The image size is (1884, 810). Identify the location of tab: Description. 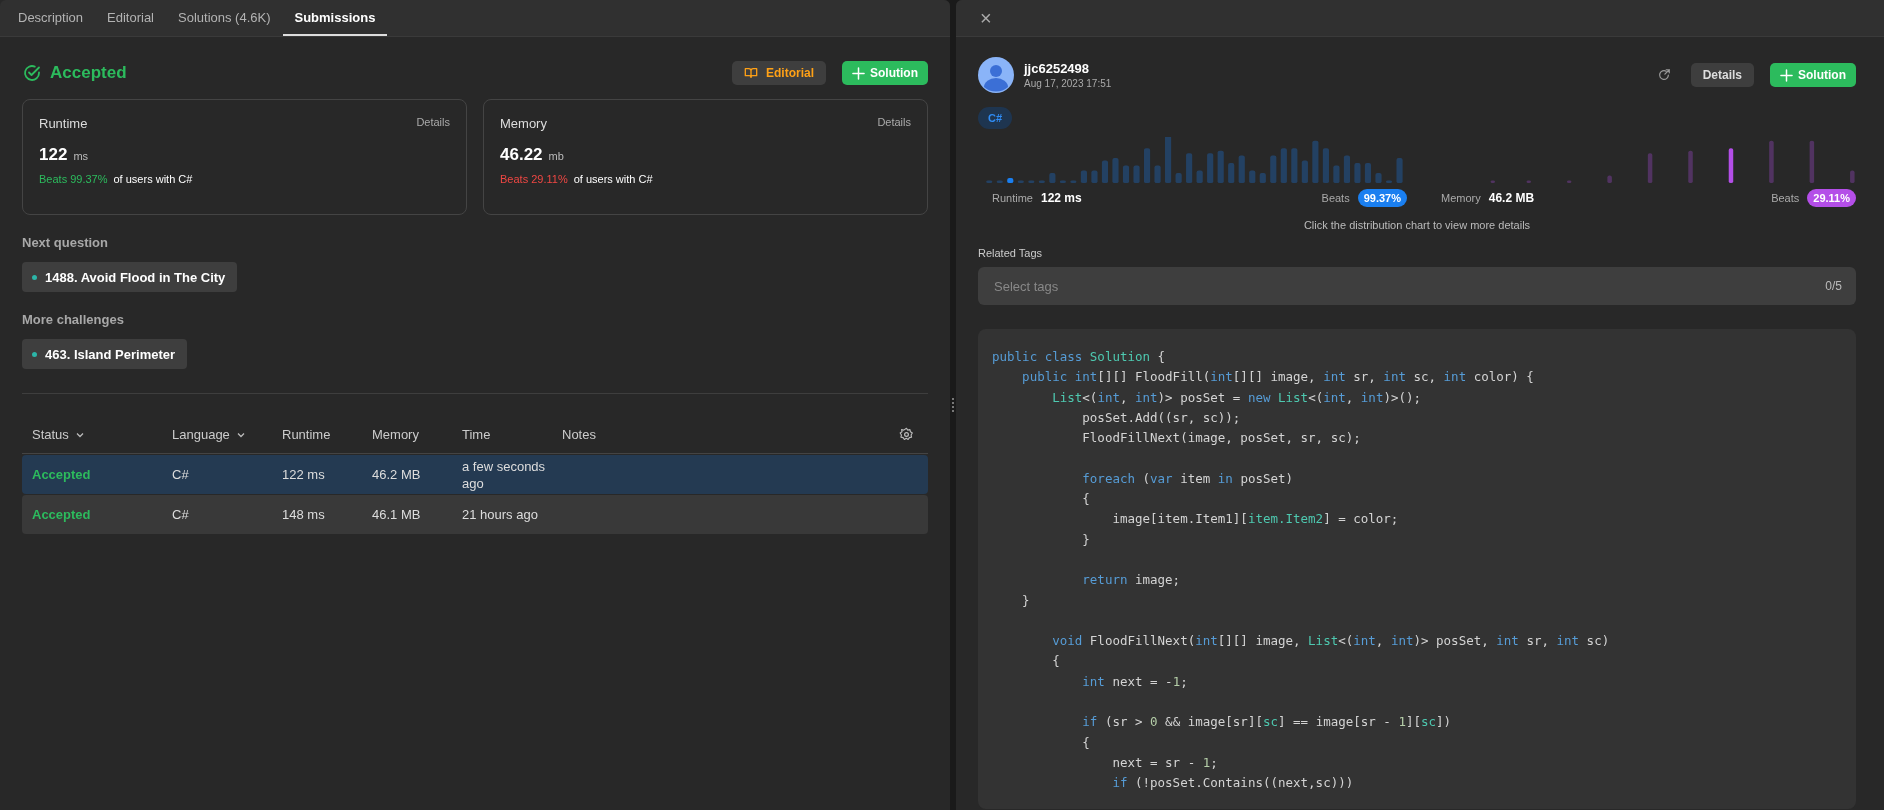
(51, 18).